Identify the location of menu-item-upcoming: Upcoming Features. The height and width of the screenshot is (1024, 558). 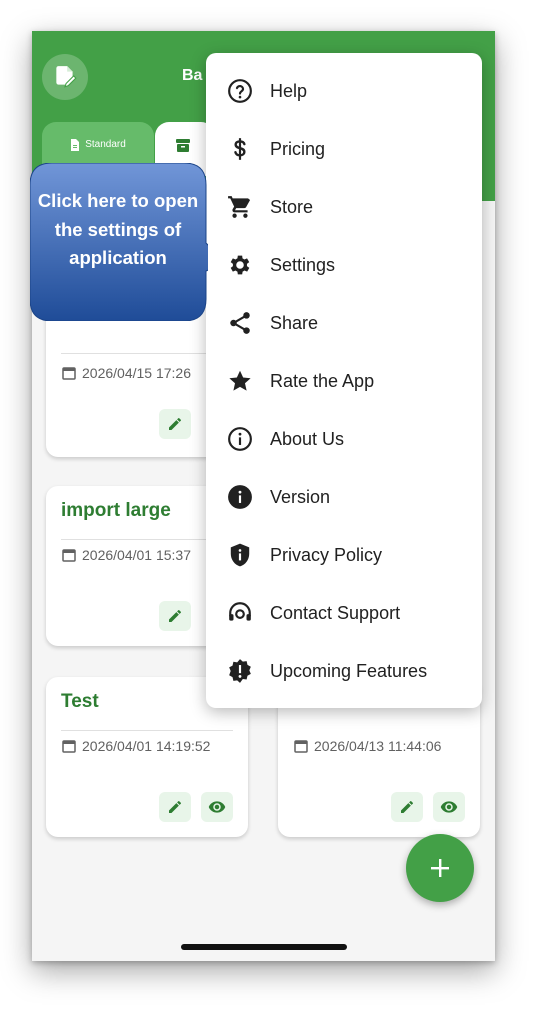
(344, 671).